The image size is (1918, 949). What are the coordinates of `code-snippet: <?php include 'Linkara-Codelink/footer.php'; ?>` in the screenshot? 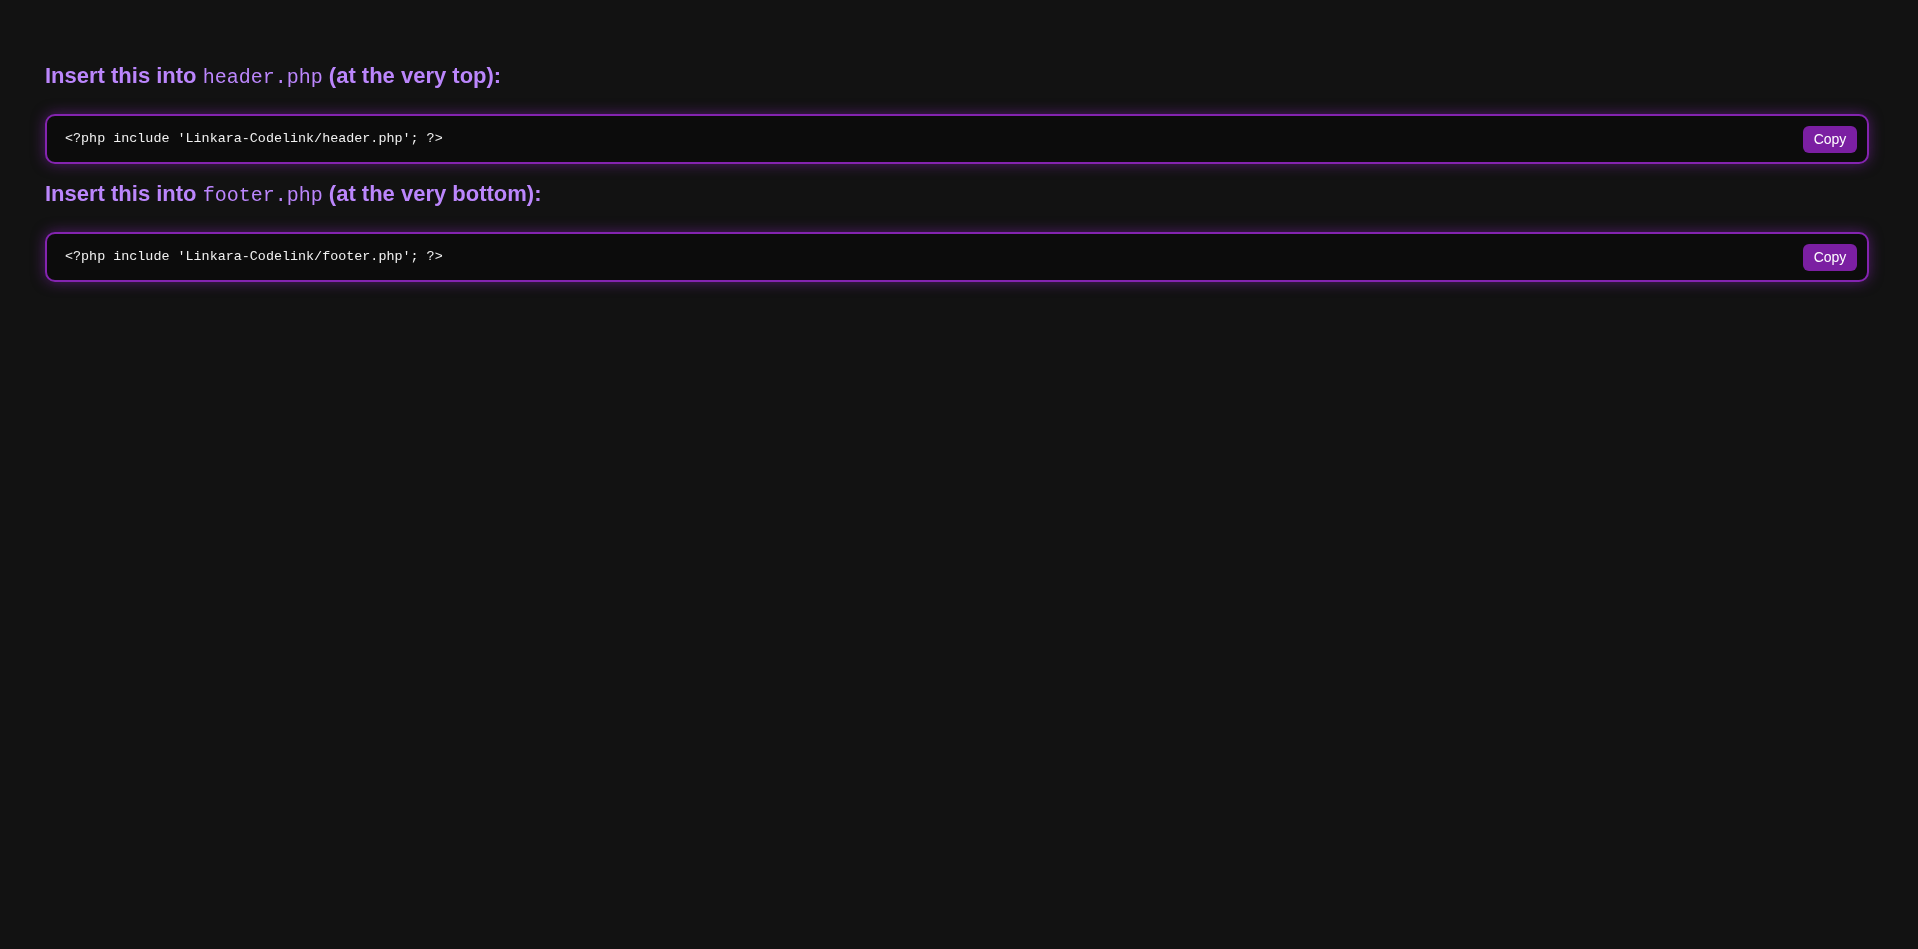 It's located at (254, 256).